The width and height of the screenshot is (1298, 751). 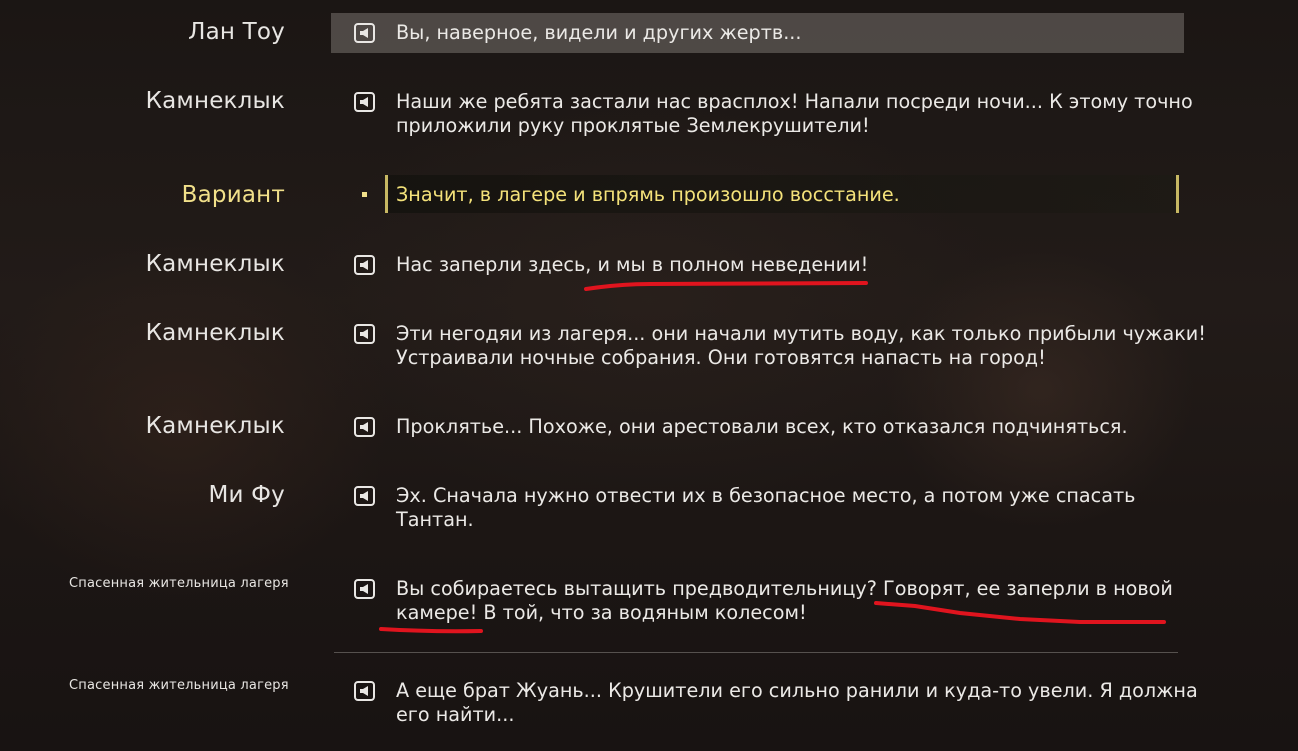 I want to click on dialogue-line: камере! В той, что за водяным колесом!, so click(x=601, y=612).